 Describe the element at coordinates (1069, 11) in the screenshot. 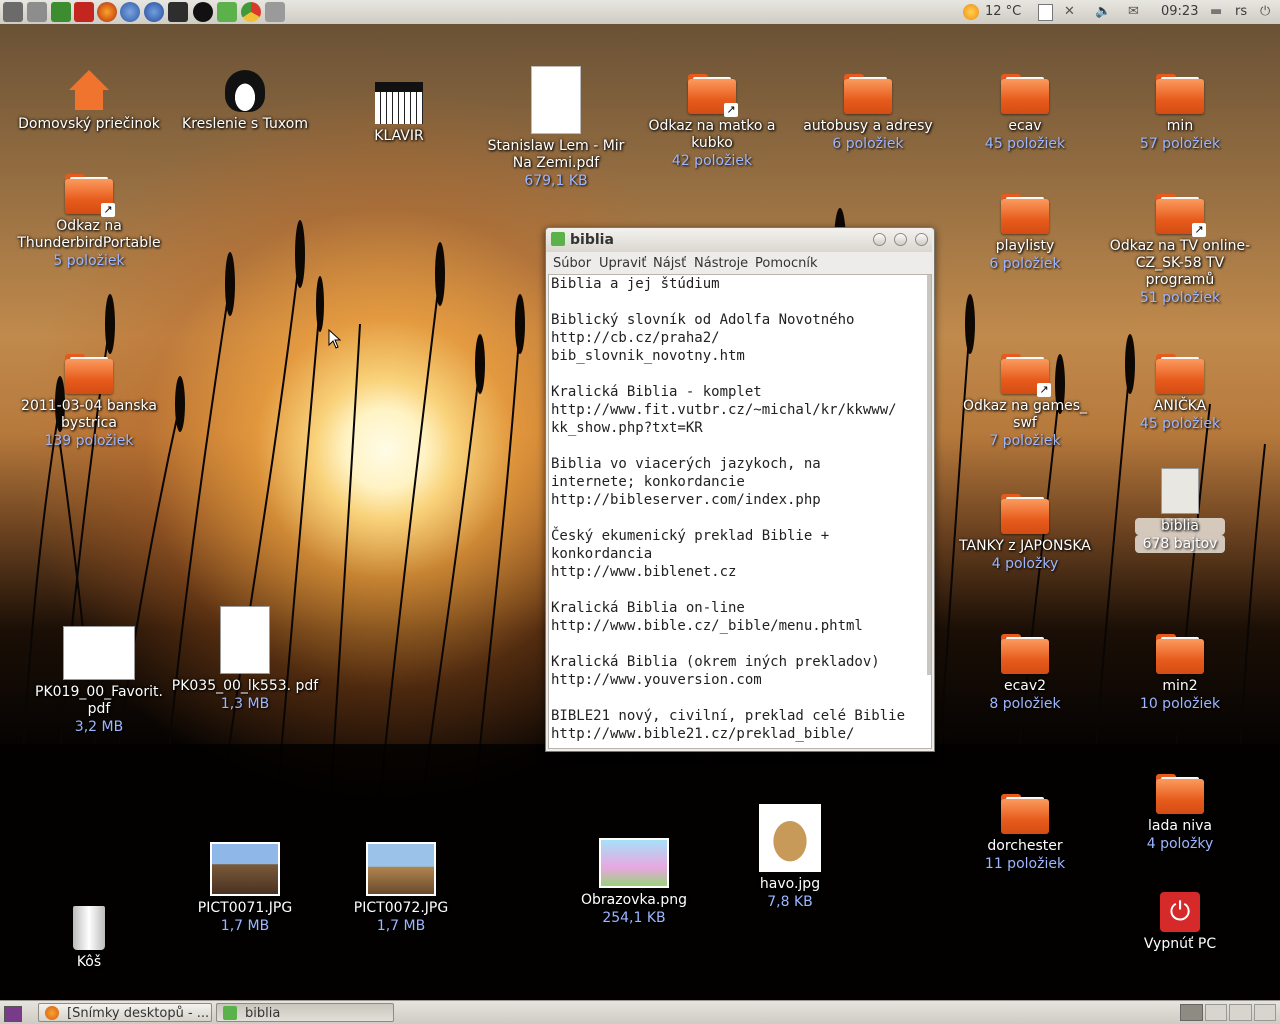

I see `network-icon: ✕` at that location.